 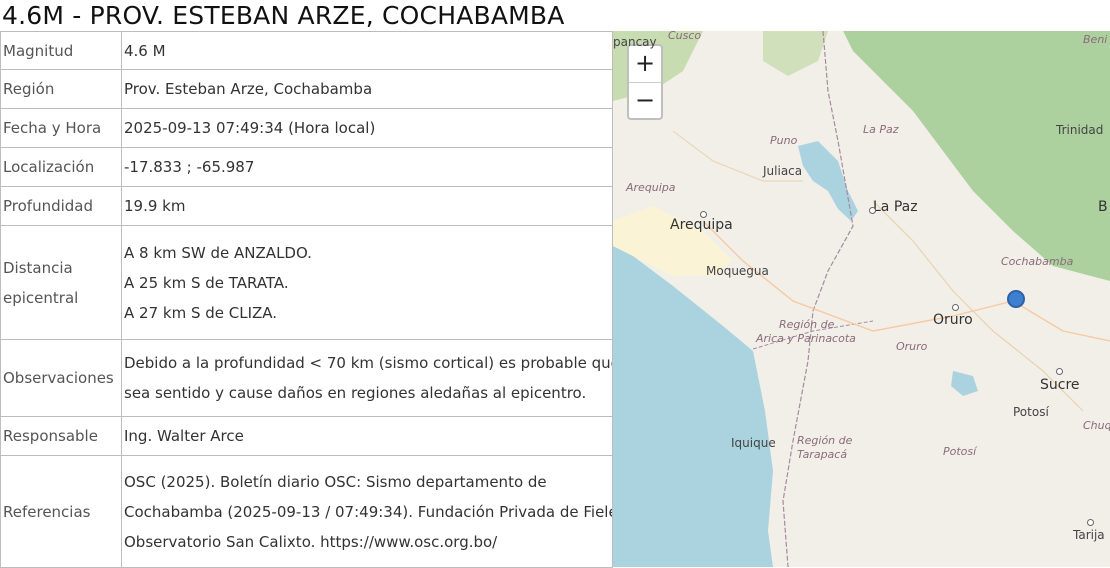 What do you see at coordinates (367, 206) in the screenshot?
I see `value-depth: 19.9 km` at bounding box center [367, 206].